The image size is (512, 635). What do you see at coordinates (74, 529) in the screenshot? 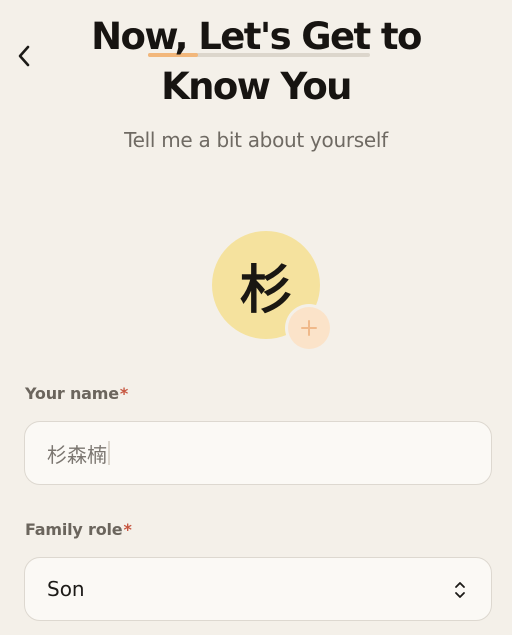
I see `role-field-label-text: Family role` at bounding box center [74, 529].